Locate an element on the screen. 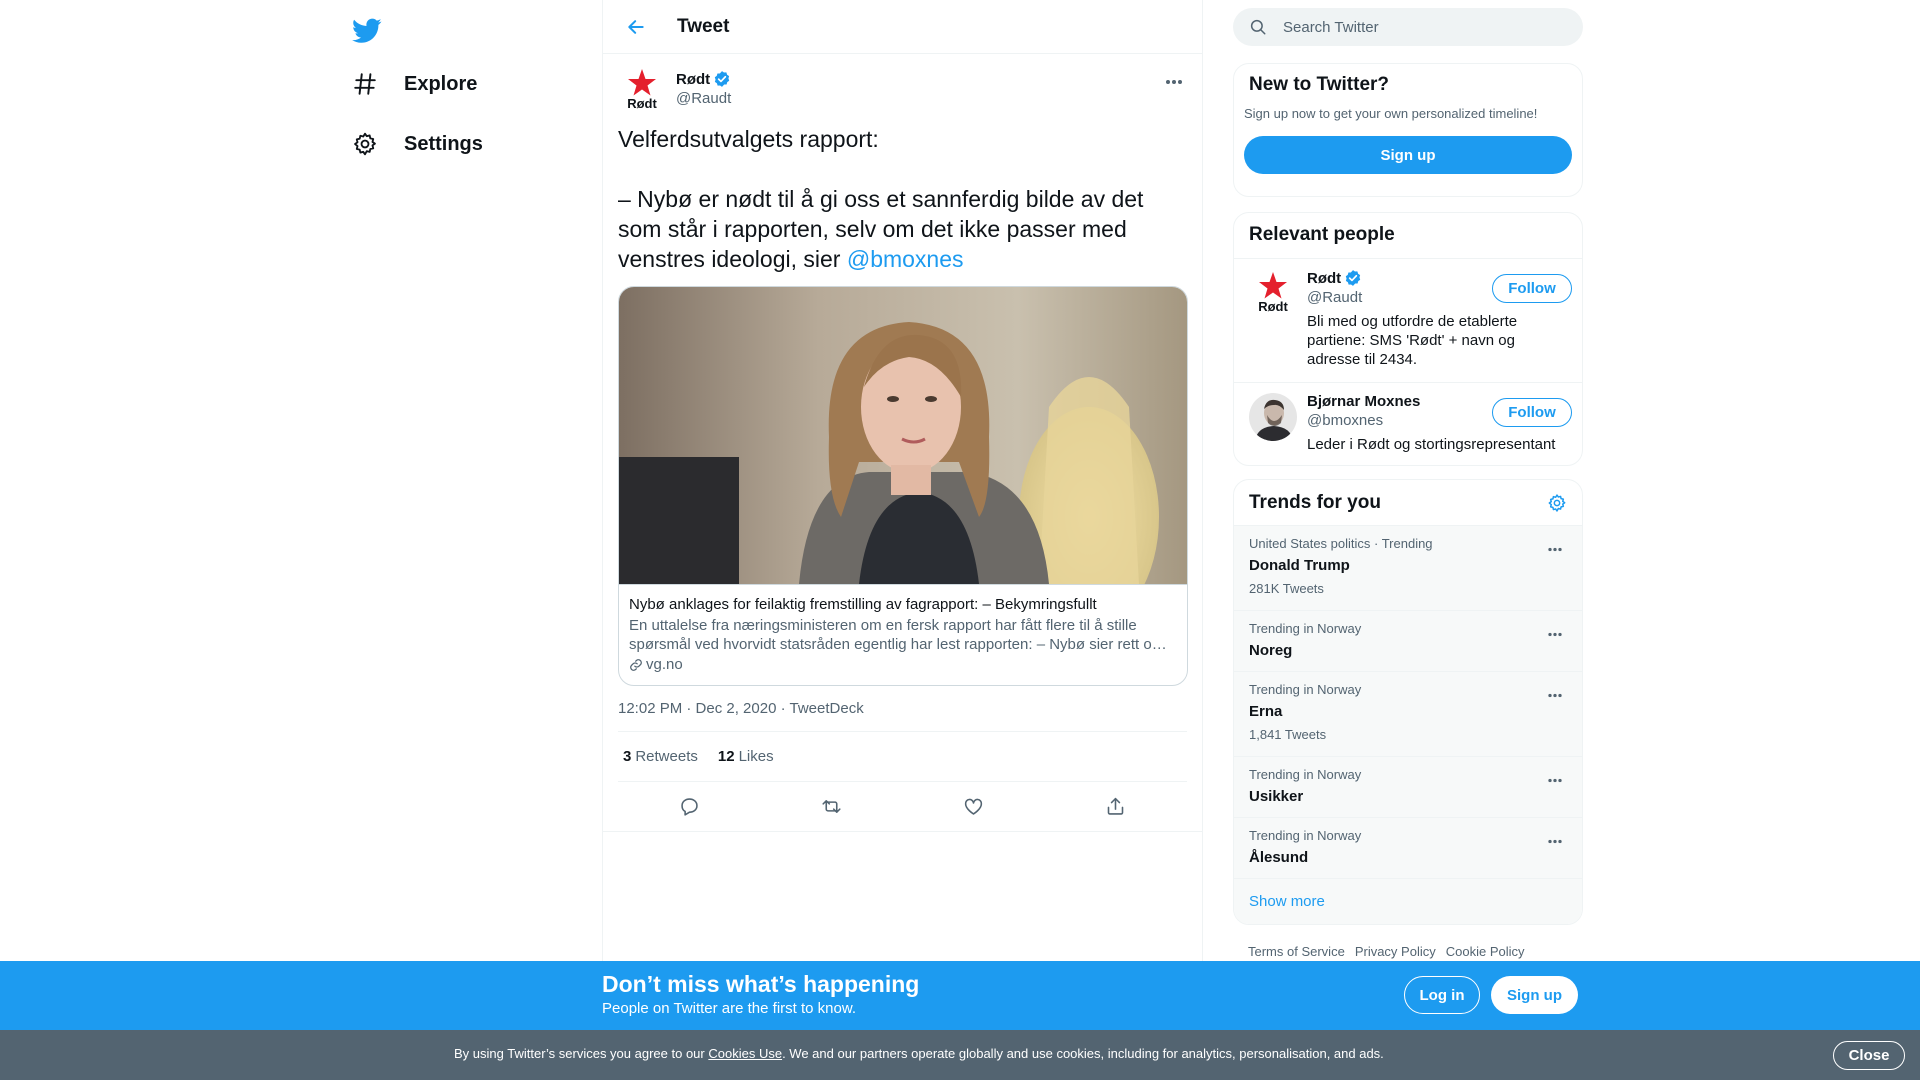 Image resolution: width=1920 pixels, height=1080 pixels. trend-name: Noreg is located at coordinates (1271, 650).